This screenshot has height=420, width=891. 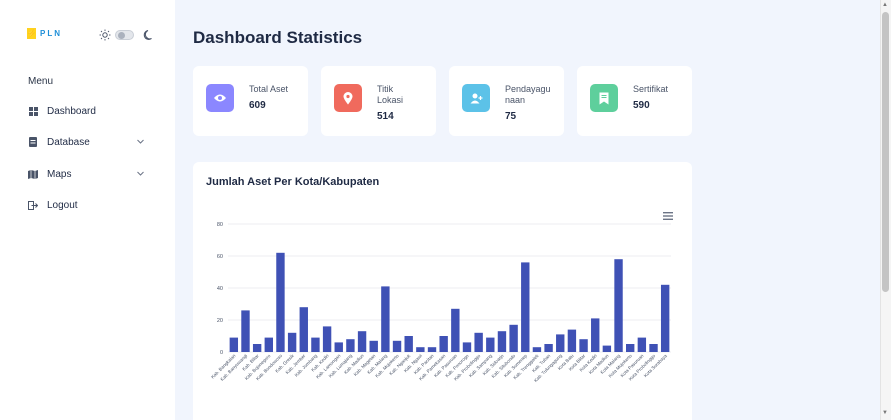 I want to click on location-pin-icon, so click(x=348, y=98).